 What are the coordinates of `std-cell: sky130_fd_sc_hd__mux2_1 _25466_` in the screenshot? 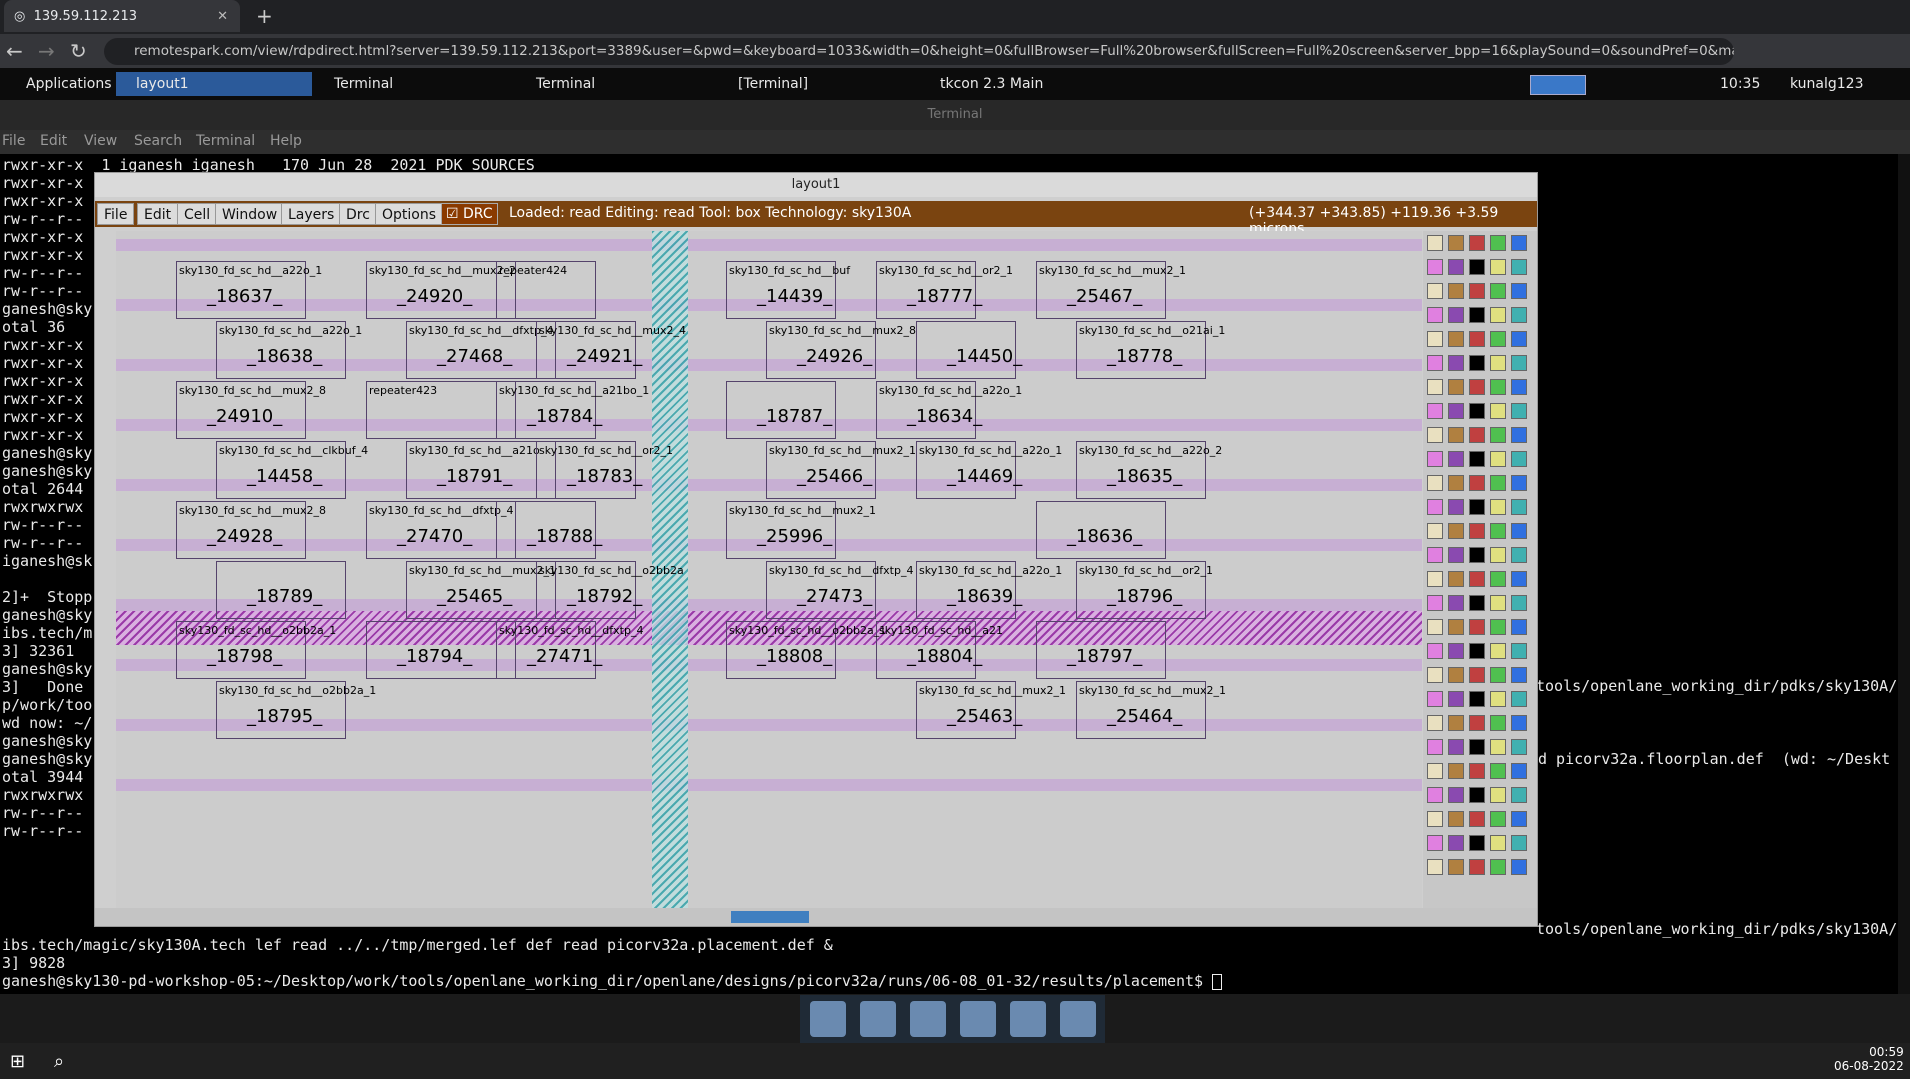 It's located at (841, 470).